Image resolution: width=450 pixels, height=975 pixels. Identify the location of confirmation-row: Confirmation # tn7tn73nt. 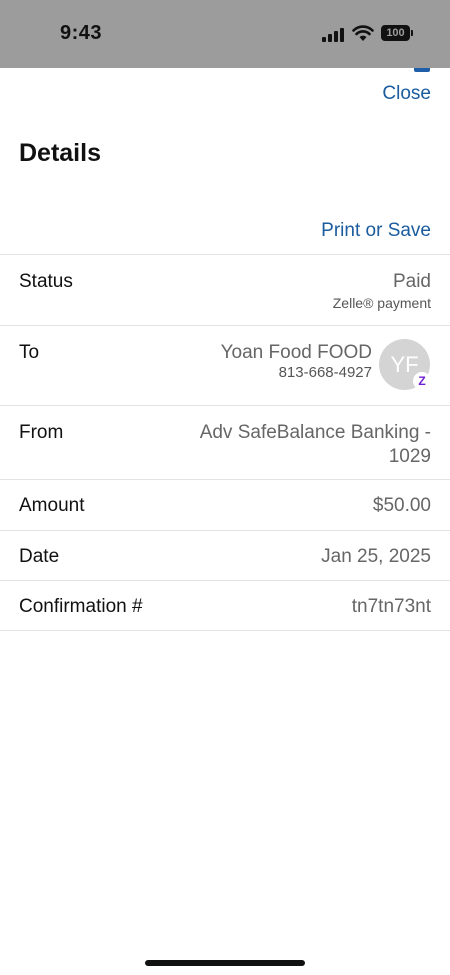
(225, 605).